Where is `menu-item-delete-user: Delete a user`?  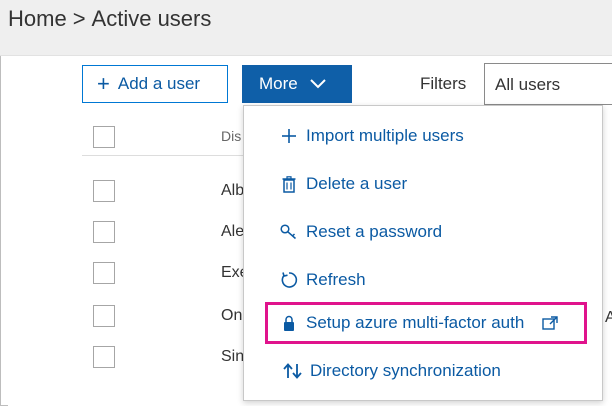
menu-item-delete-user: Delete a user is located at coordinates (423, 184).